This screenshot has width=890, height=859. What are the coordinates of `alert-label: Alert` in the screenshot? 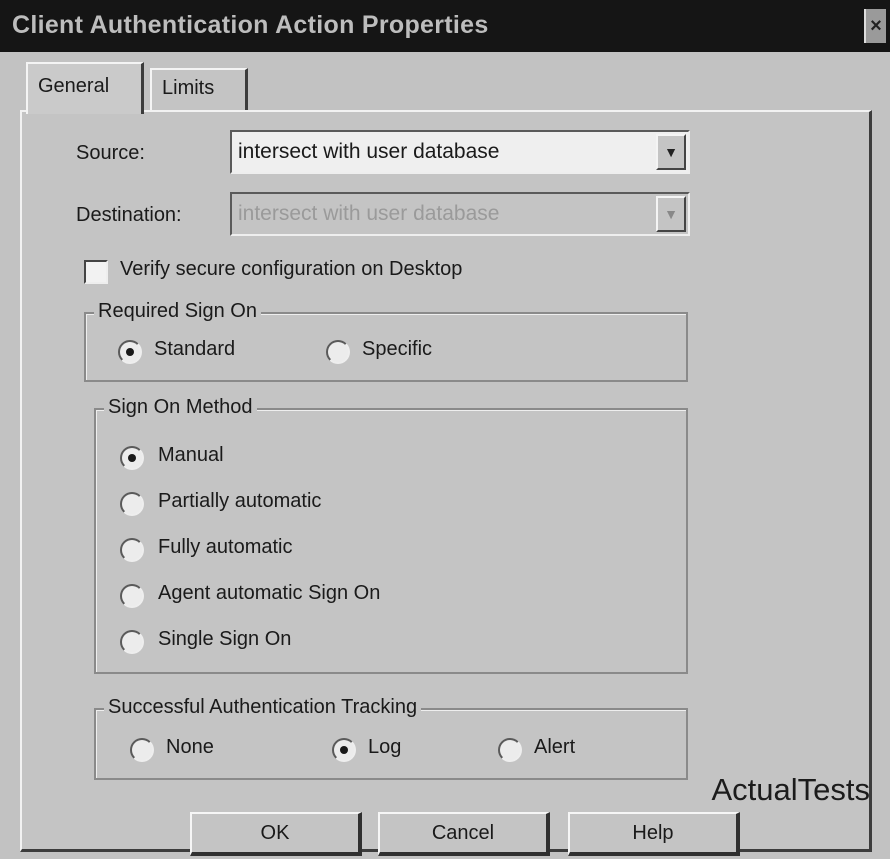 It's located at (555, 747).